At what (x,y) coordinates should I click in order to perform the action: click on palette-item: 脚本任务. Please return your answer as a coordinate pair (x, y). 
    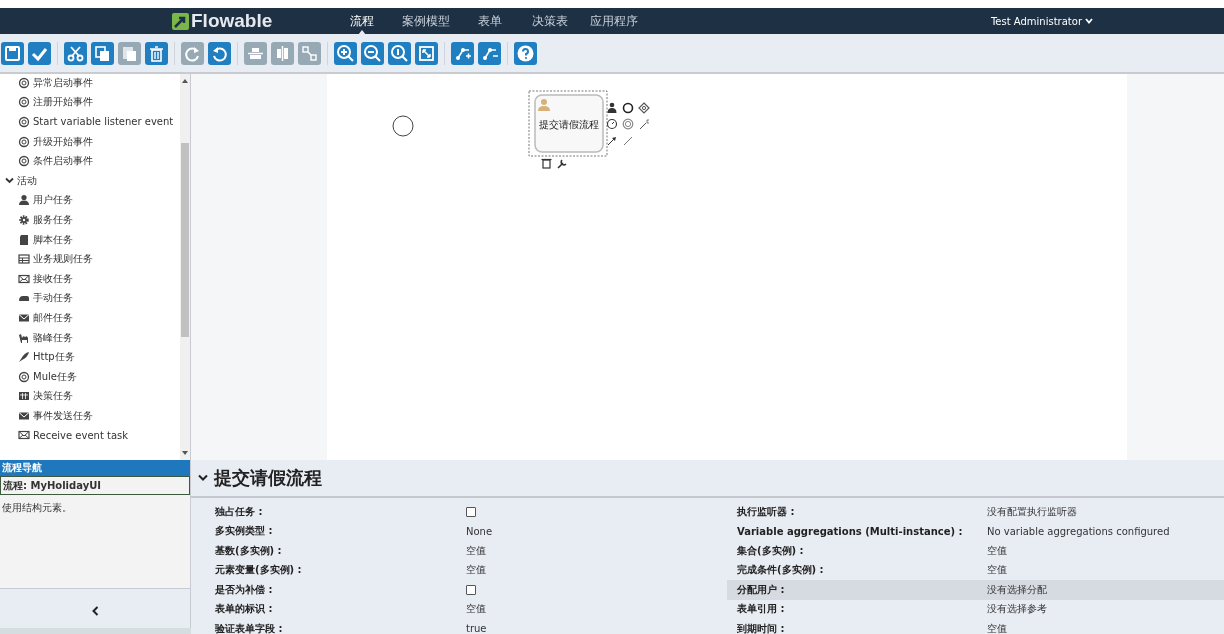
    Looking at the image, I should click on (53, 239).